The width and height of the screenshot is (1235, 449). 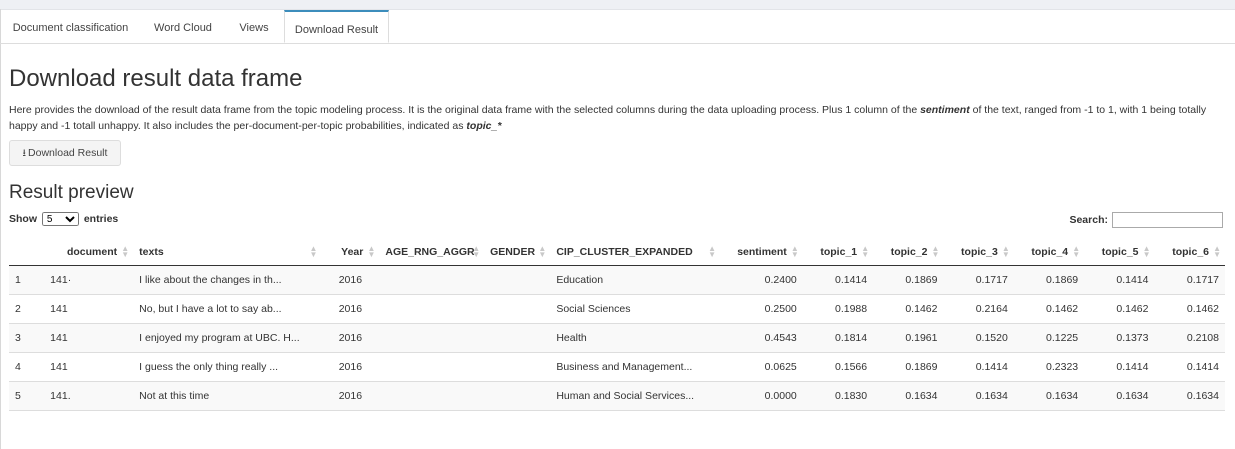 What do you see at coordinates (978, 338) in the screenshot?
I see `cell-topic-3: 0.1520` at bounding box center [978, 338].